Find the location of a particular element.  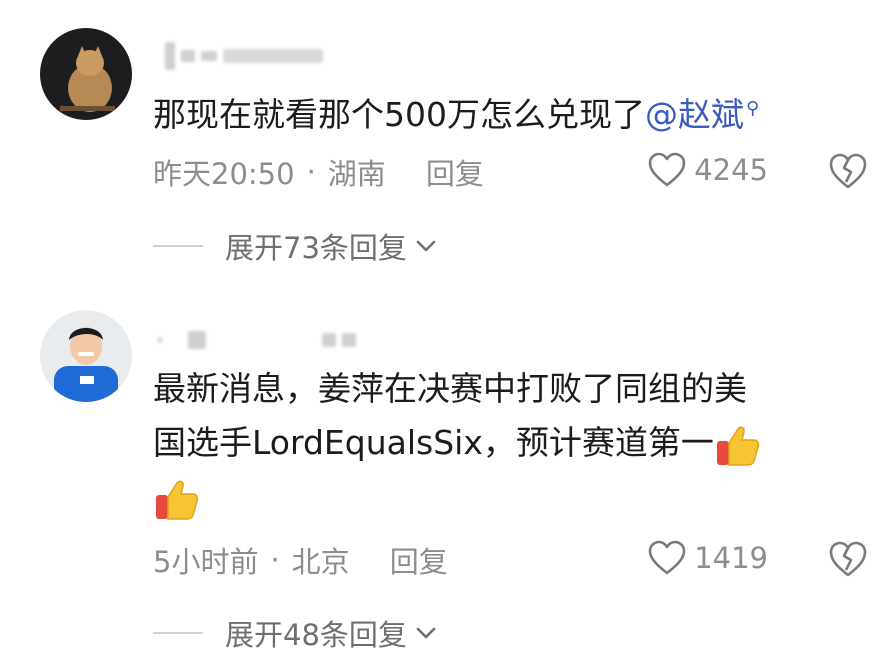

comment-meta: 昨天20:50 · 湖南 回复 is located at coordinates (524, 172).